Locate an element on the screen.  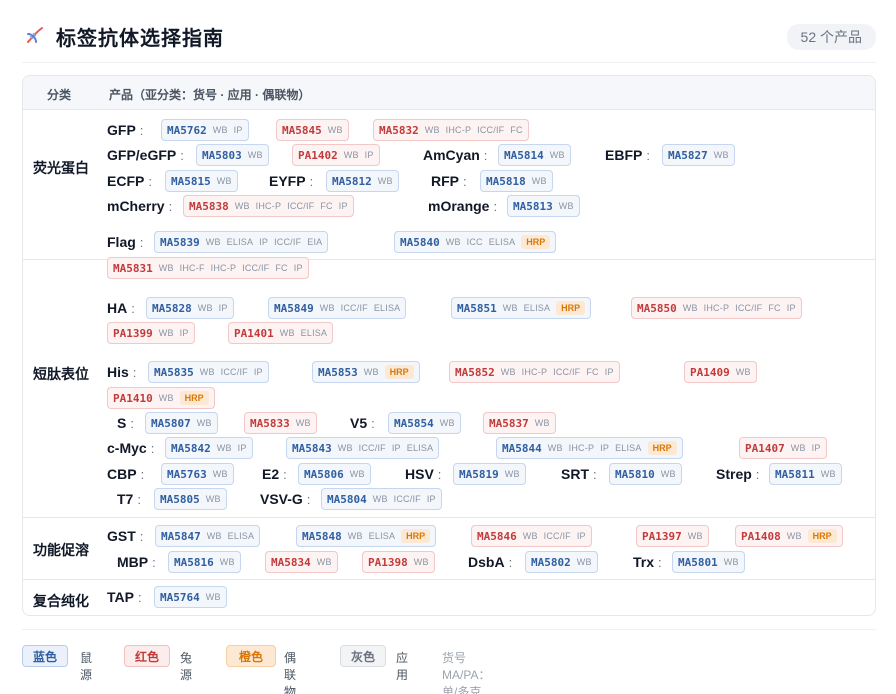
product-tag: MA5844 WB IHC-P IP ELISA HRP is located at coordinates (589, 448).